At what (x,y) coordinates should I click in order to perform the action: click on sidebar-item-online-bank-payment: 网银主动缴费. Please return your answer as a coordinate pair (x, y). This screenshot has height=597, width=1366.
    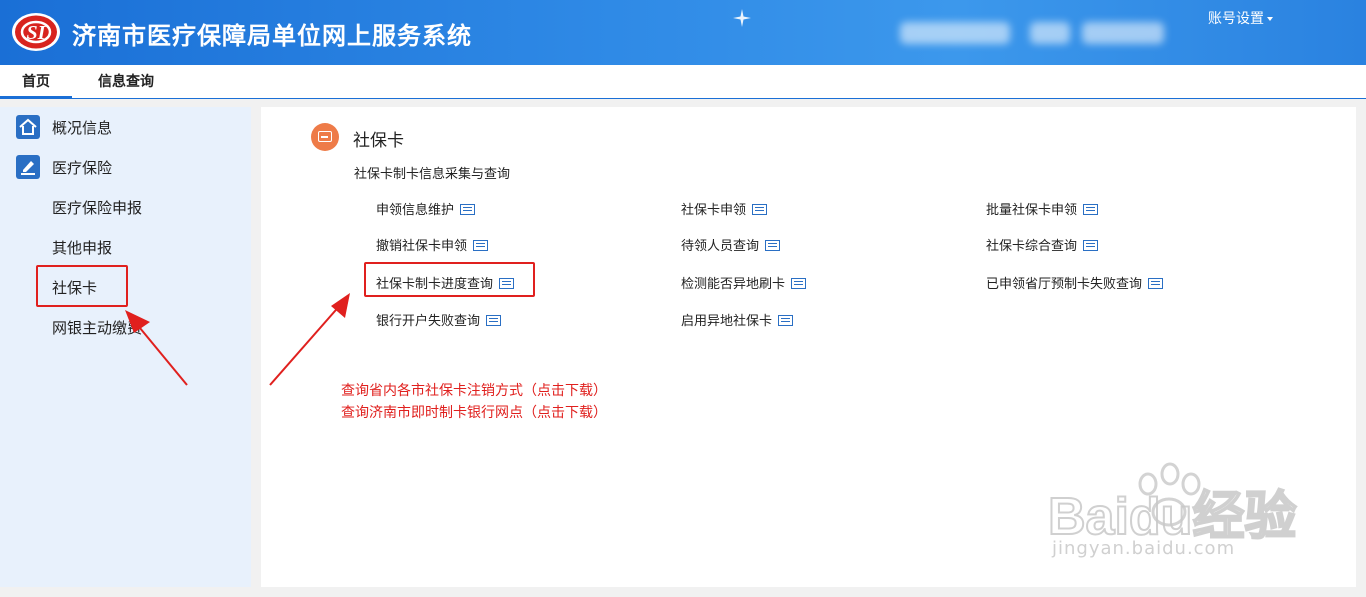
    Looking at the image, I should click on (125, 327).